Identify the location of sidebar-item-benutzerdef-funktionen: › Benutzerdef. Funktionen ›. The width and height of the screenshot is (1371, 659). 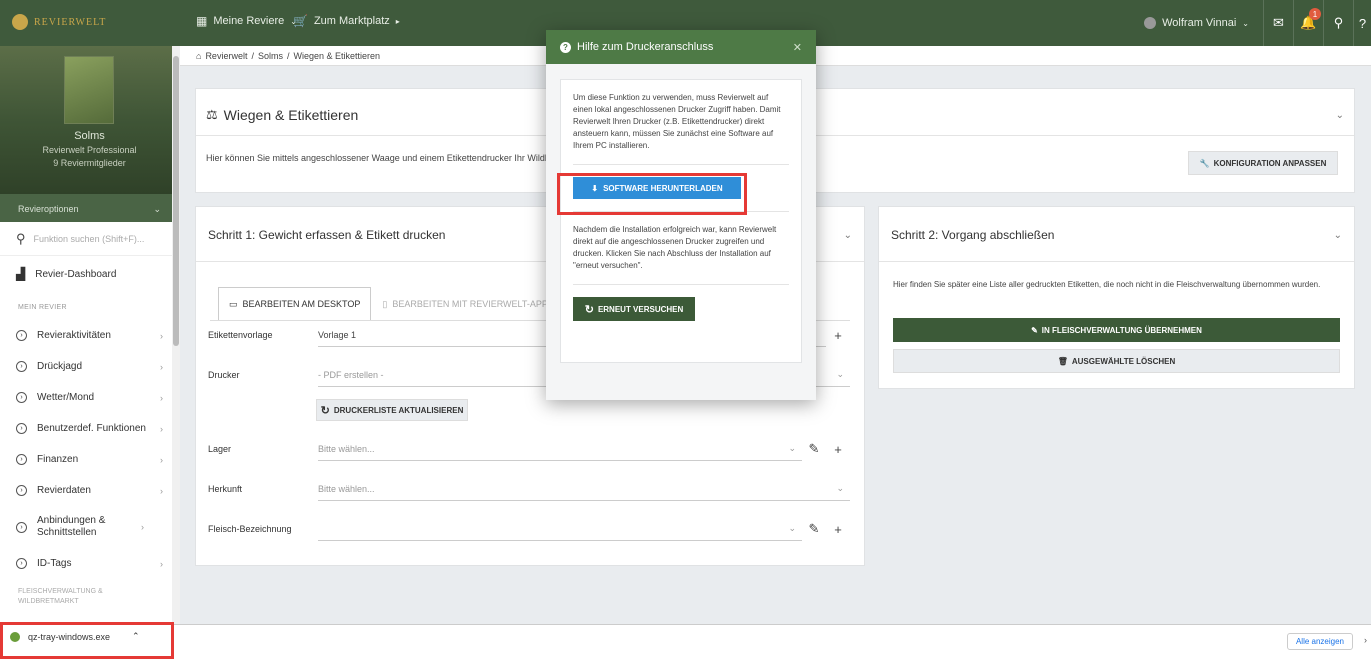
(89, 428).